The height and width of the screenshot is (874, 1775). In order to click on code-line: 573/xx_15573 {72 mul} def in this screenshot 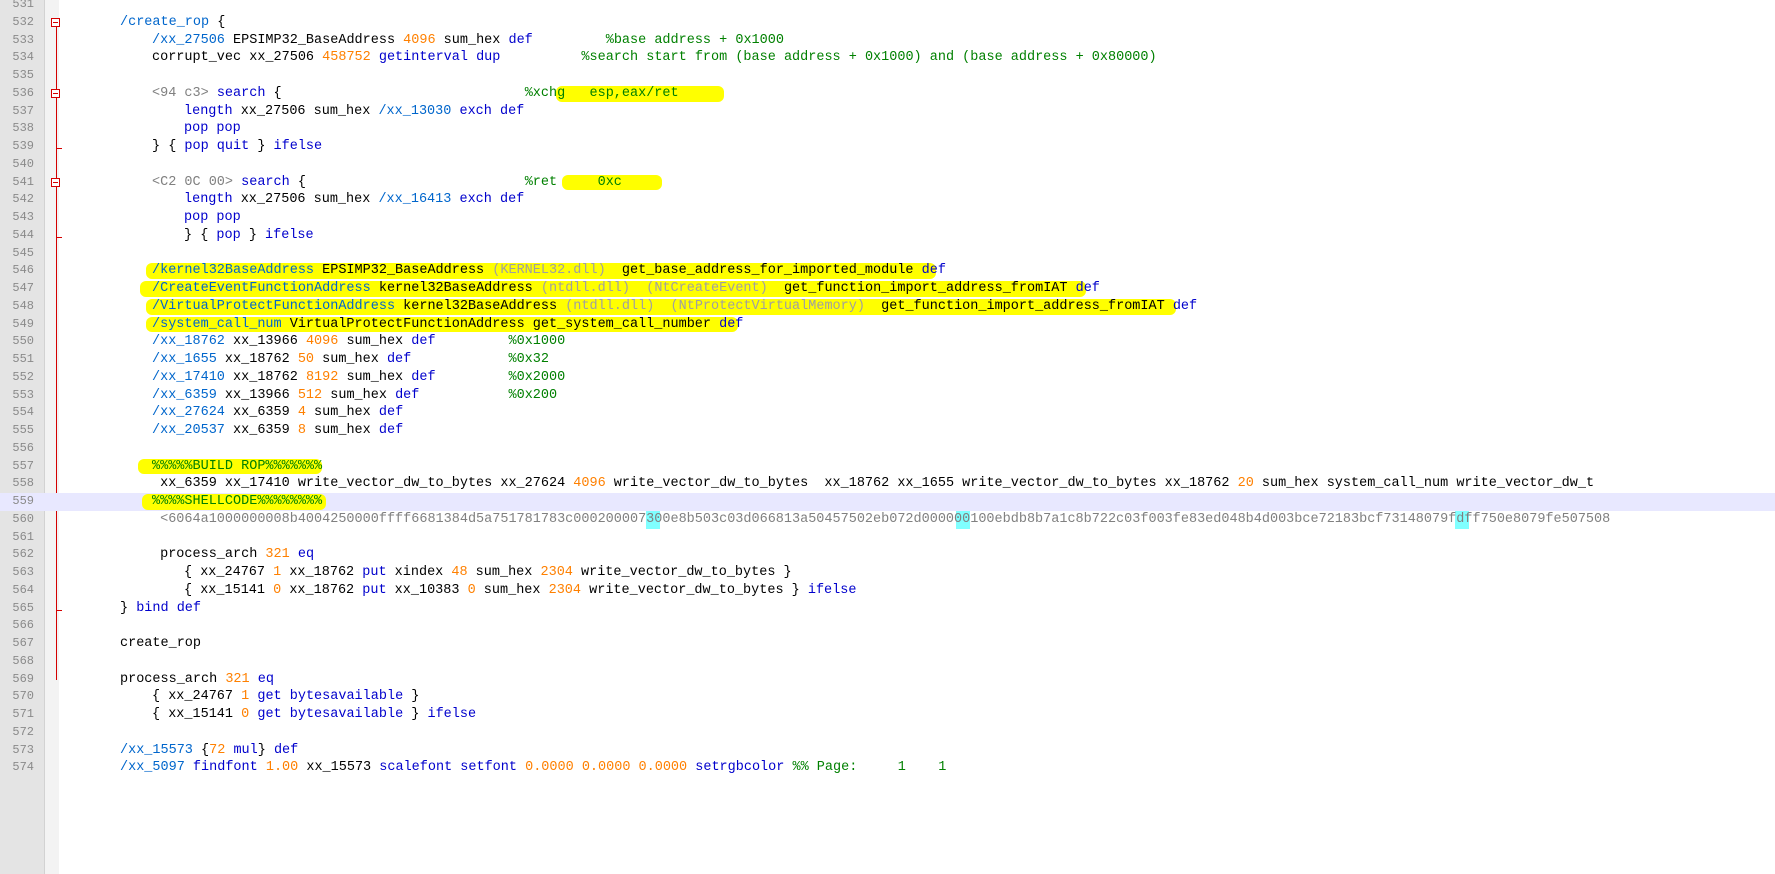, I will do `click(887, 751)`.